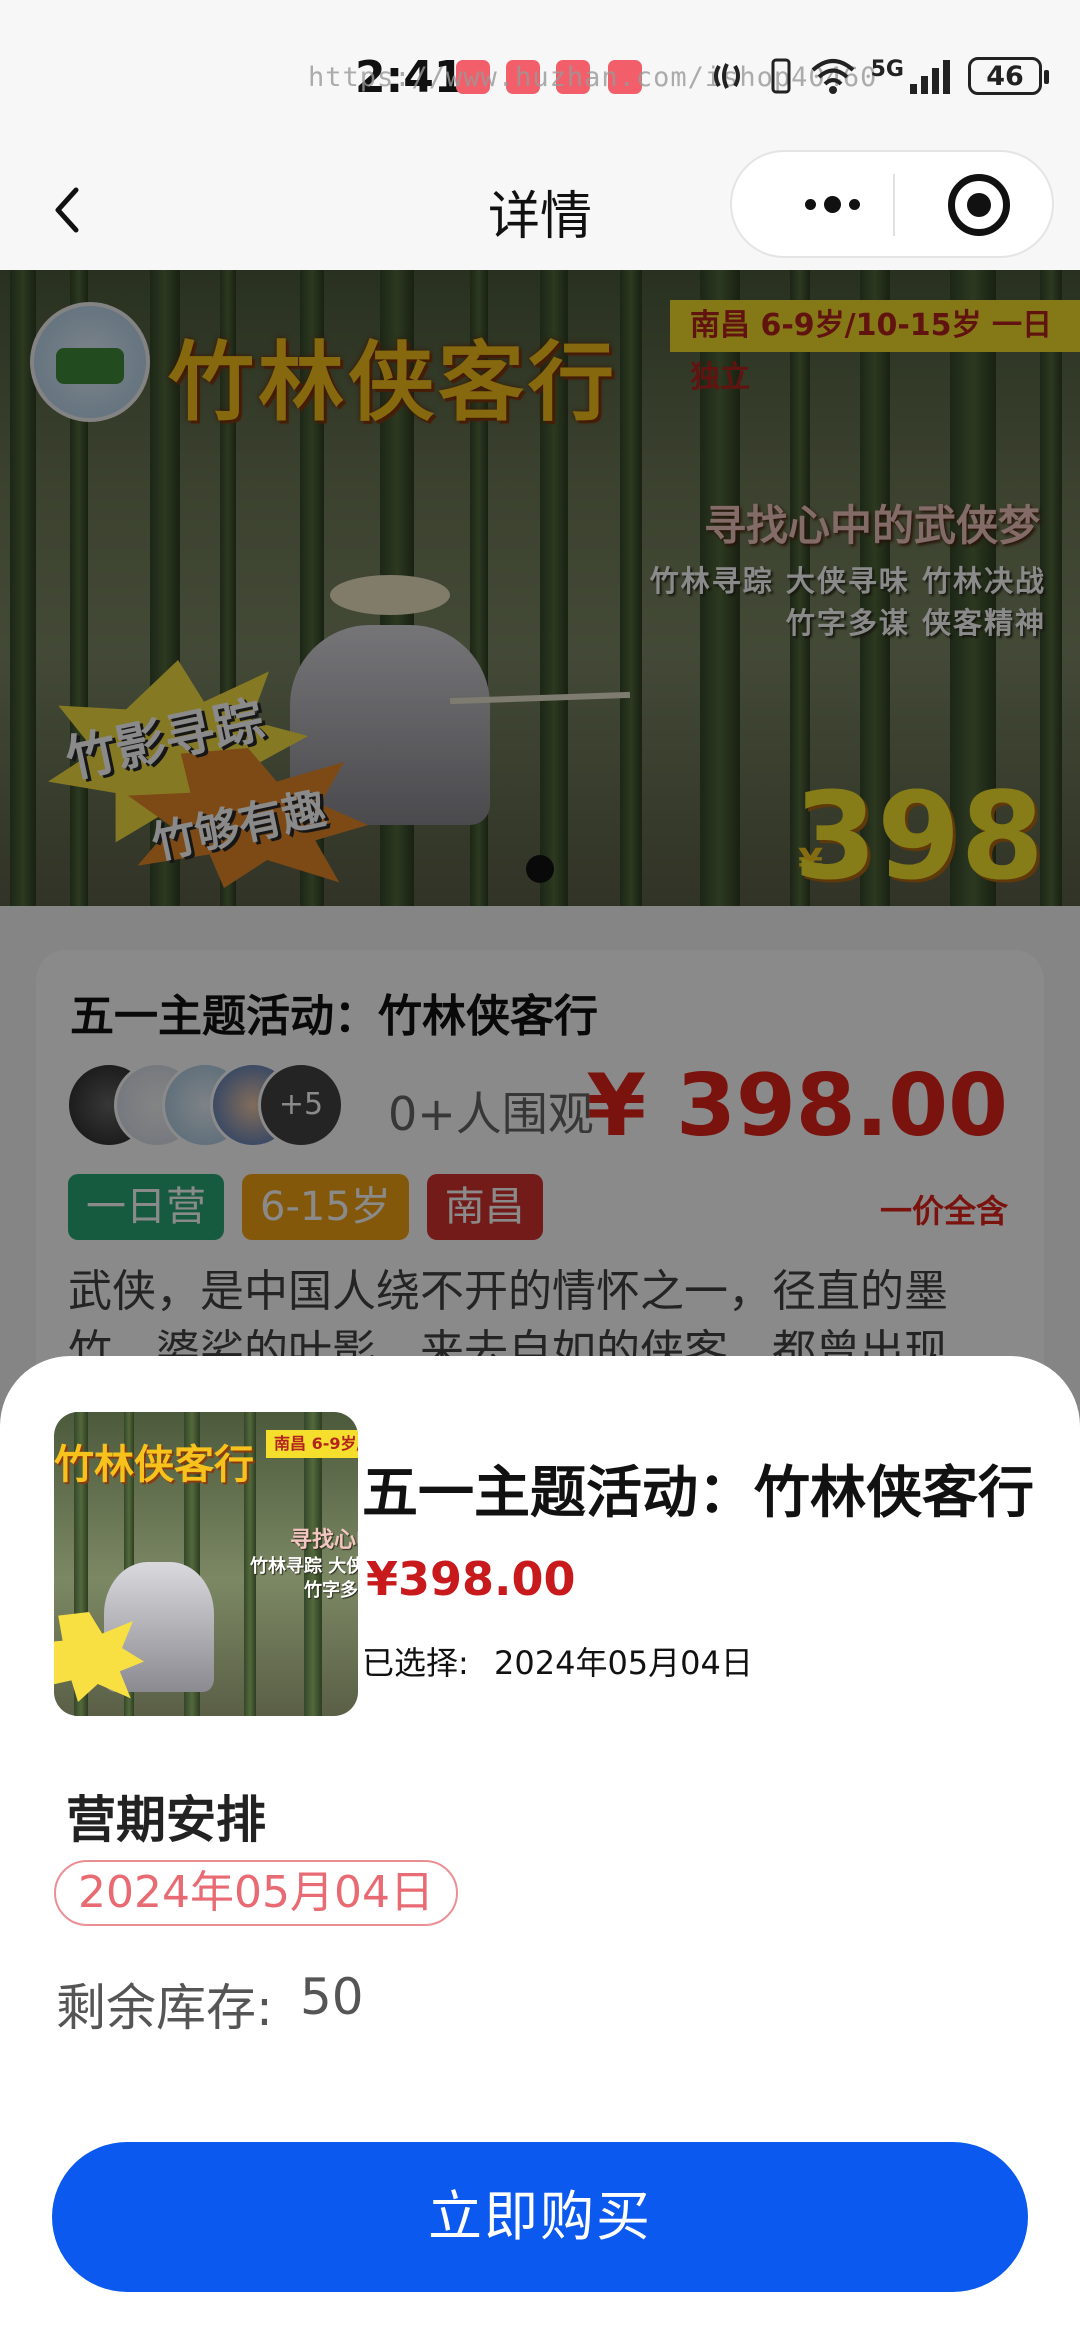 The width and height of the screenshot is (1080, 2340). What do you see at coordinates (832, 204) in the screenshot?
I see `more-dots-icon` at bounding box center [832, 204].